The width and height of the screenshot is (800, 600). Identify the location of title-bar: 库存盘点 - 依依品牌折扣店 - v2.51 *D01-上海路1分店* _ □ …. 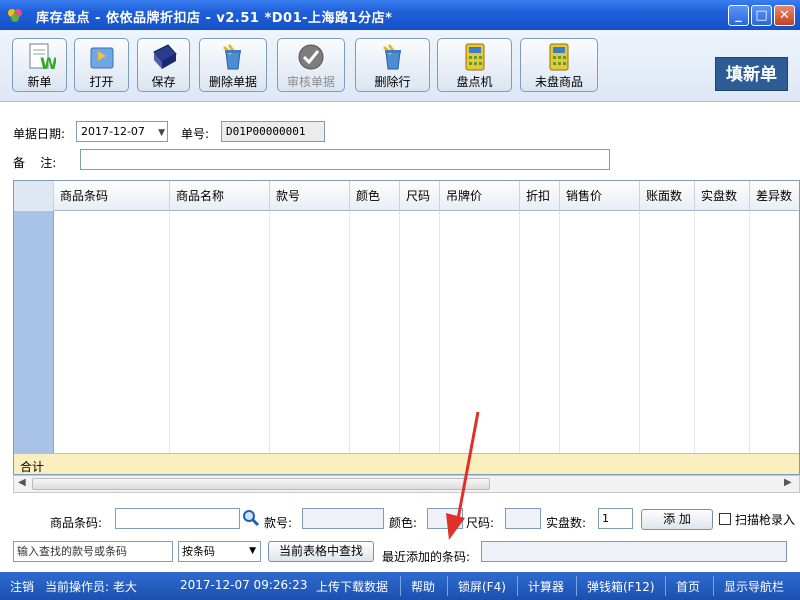
(400, 15).